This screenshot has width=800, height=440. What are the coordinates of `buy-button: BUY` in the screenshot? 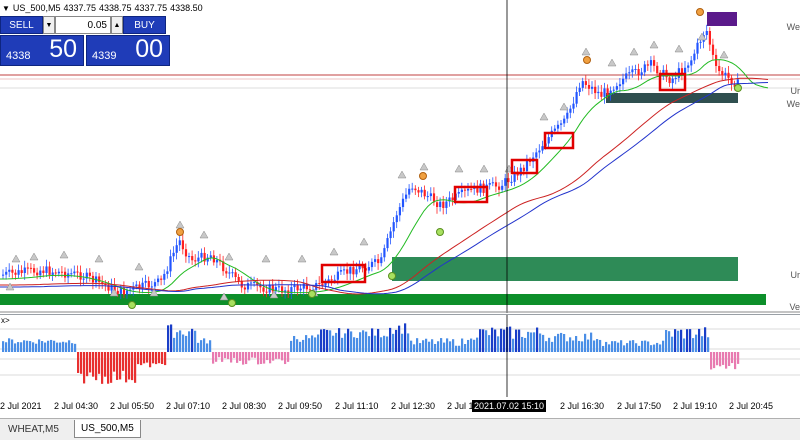 It's located at (144, 25).